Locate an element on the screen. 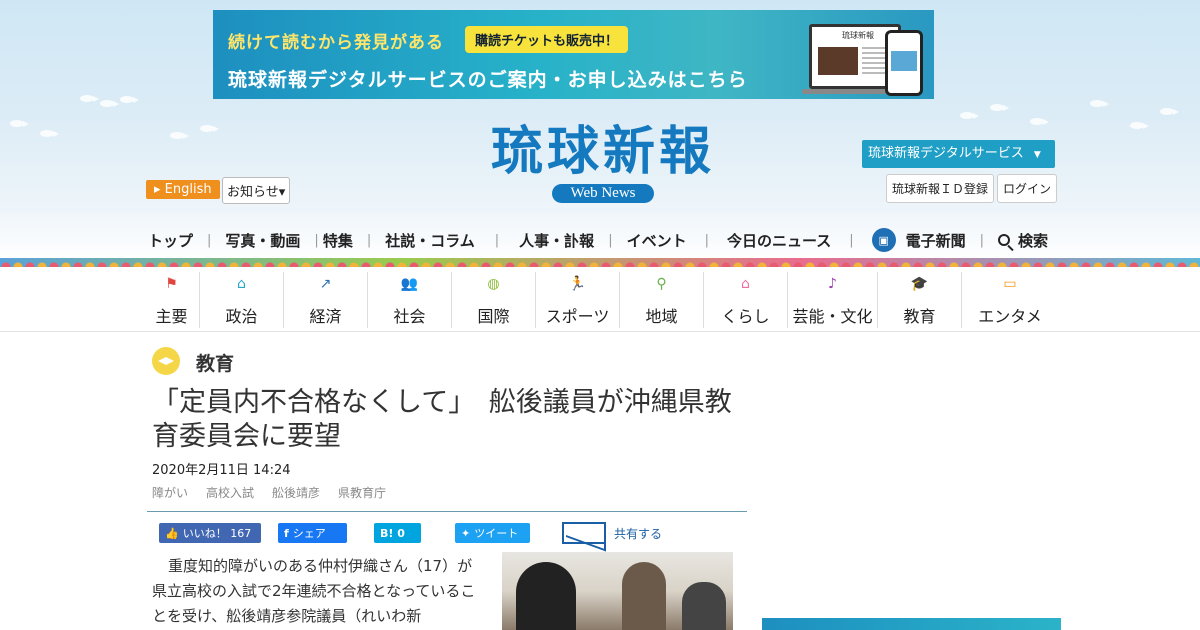 This screenshot has width=1200, height=630. hatena-bookmark-button: B! 0 is located at coordinates (397, 533).